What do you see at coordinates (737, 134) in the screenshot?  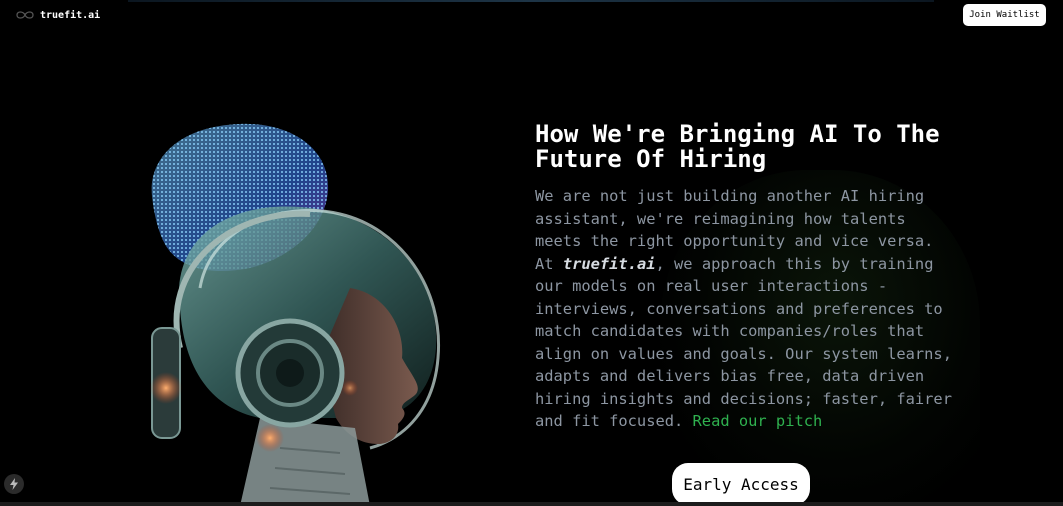 I see `heading-line-1: How We're Bringing AI To The` at bounding box center [737, 134].